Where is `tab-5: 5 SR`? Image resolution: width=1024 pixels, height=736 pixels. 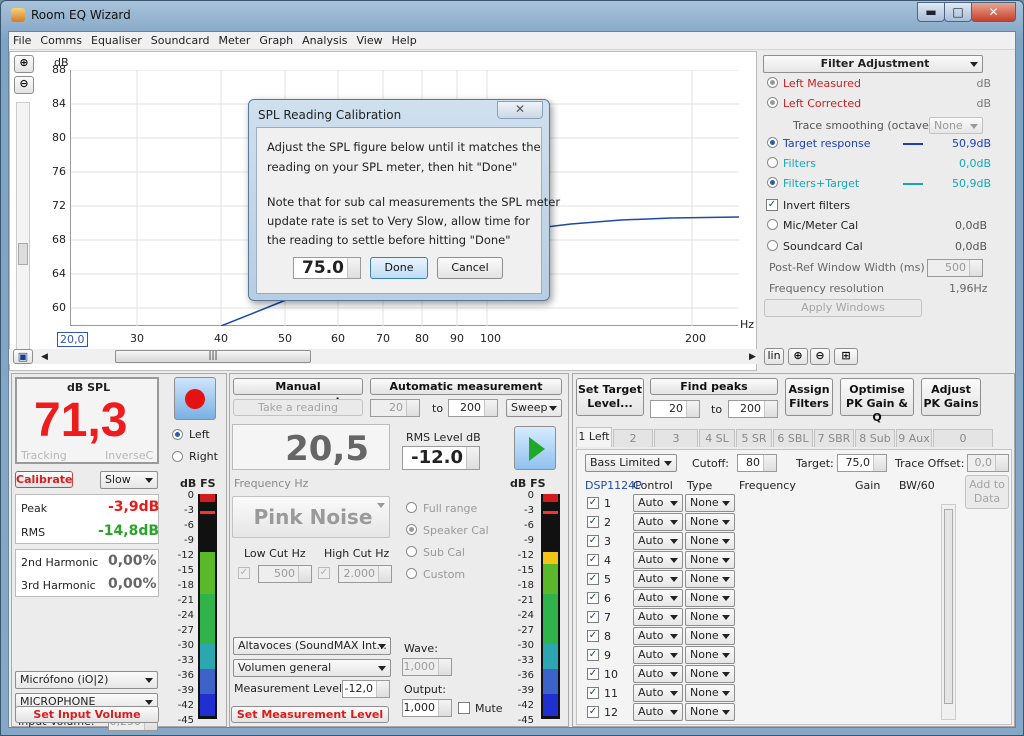 tab-5: 5 SR is located at coordinates (754, 438).